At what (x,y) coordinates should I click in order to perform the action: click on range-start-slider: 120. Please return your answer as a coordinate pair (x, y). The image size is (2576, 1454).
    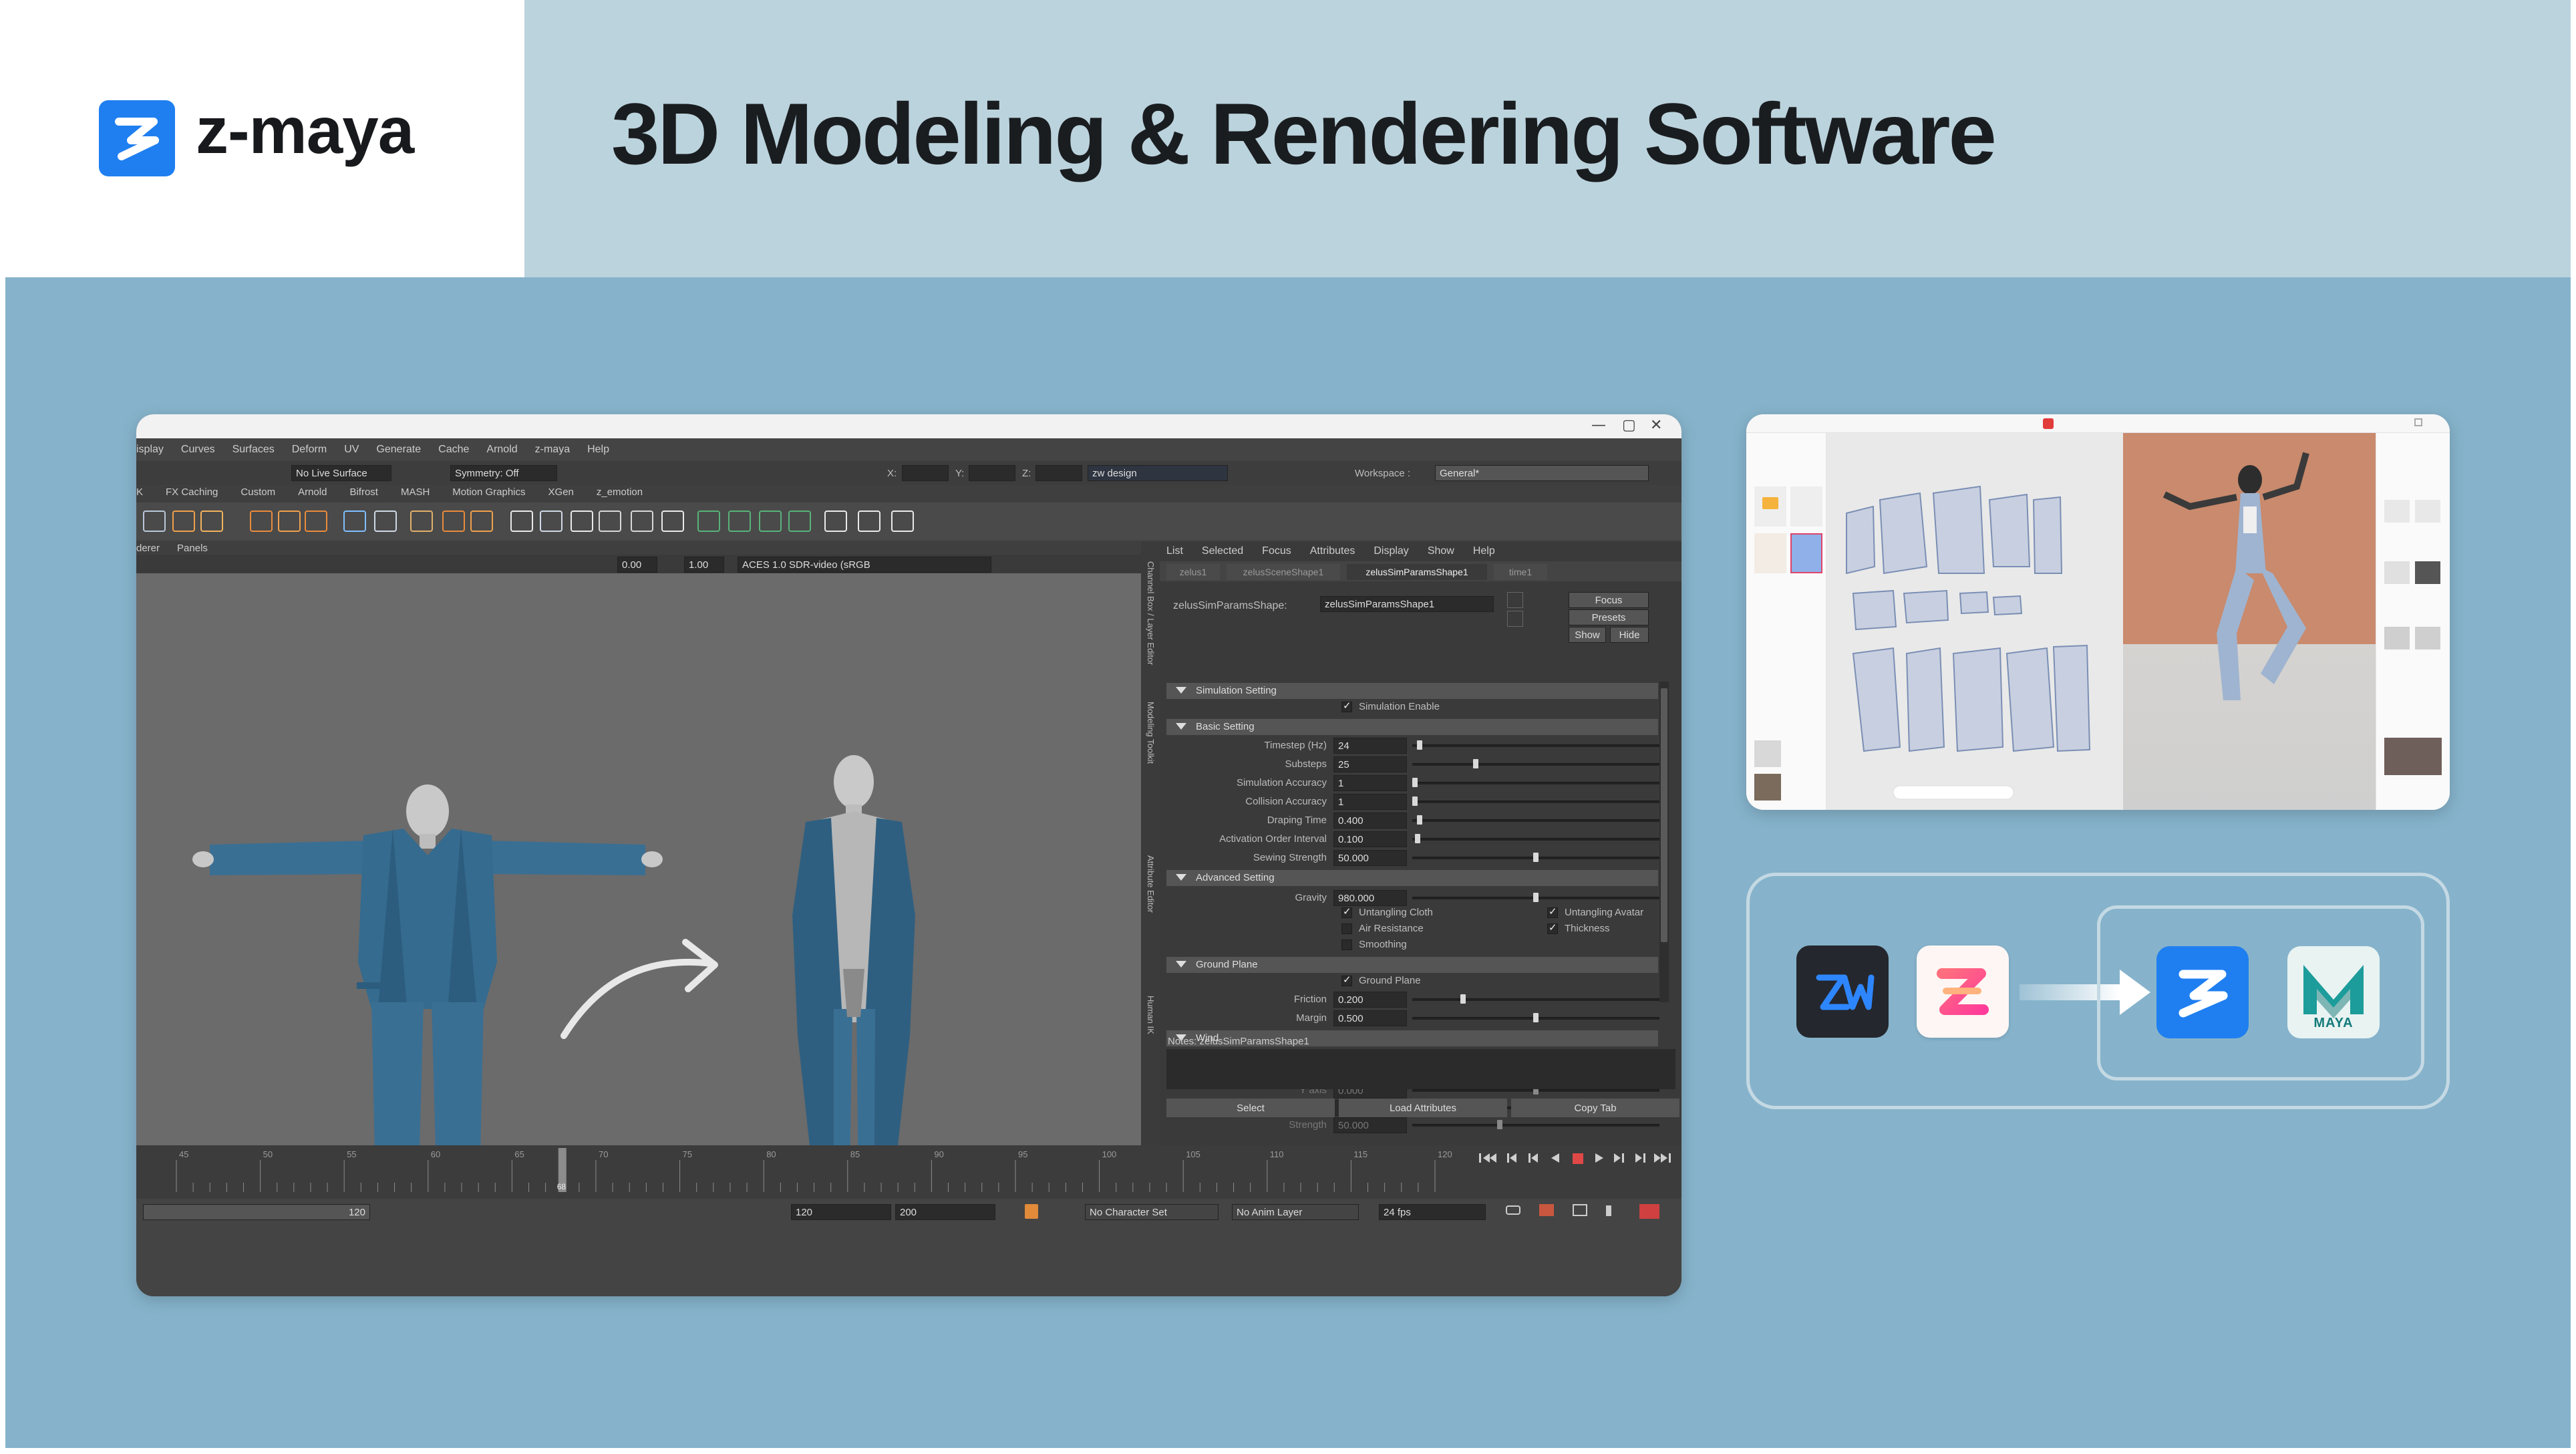
    Looking at the image, I should click on (256, 1212).